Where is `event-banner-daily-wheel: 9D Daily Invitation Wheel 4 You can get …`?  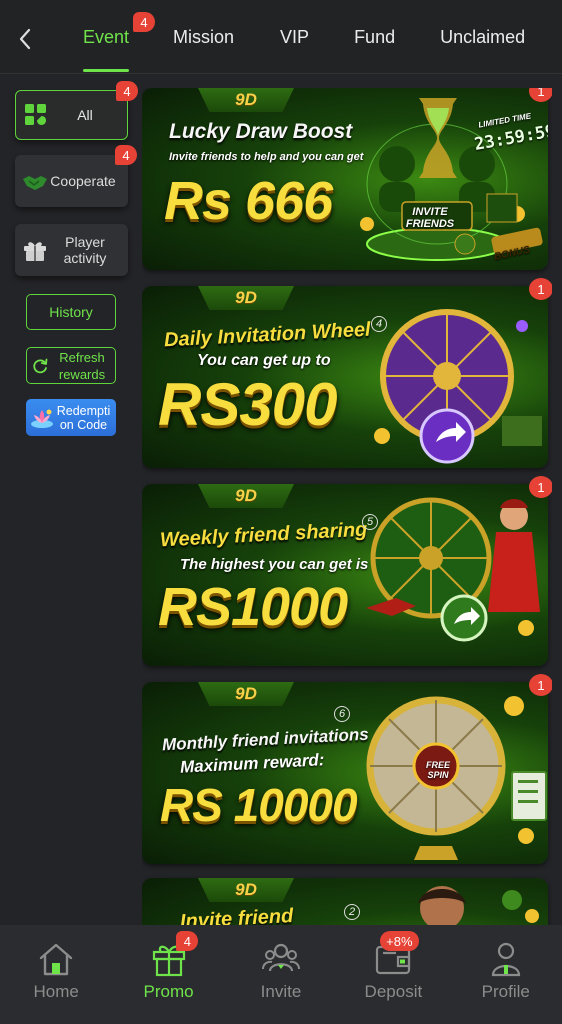 event-banner-daily-wheel: 9D Daily Invitation Wheel 4 You can get … is located at coordinates (345, 377).